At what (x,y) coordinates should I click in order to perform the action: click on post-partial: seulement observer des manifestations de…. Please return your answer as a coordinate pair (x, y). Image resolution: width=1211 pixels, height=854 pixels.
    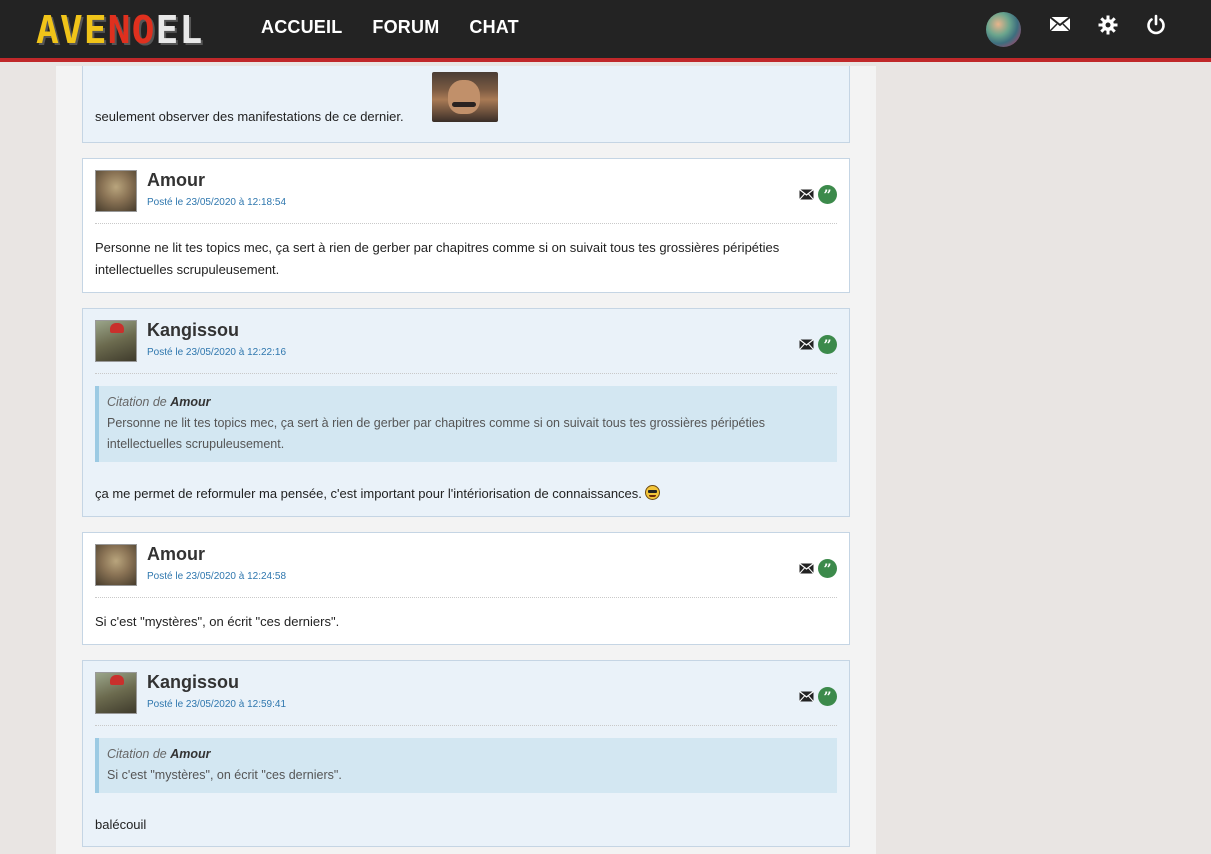
    Looking at the image, I should click on (466, 104).